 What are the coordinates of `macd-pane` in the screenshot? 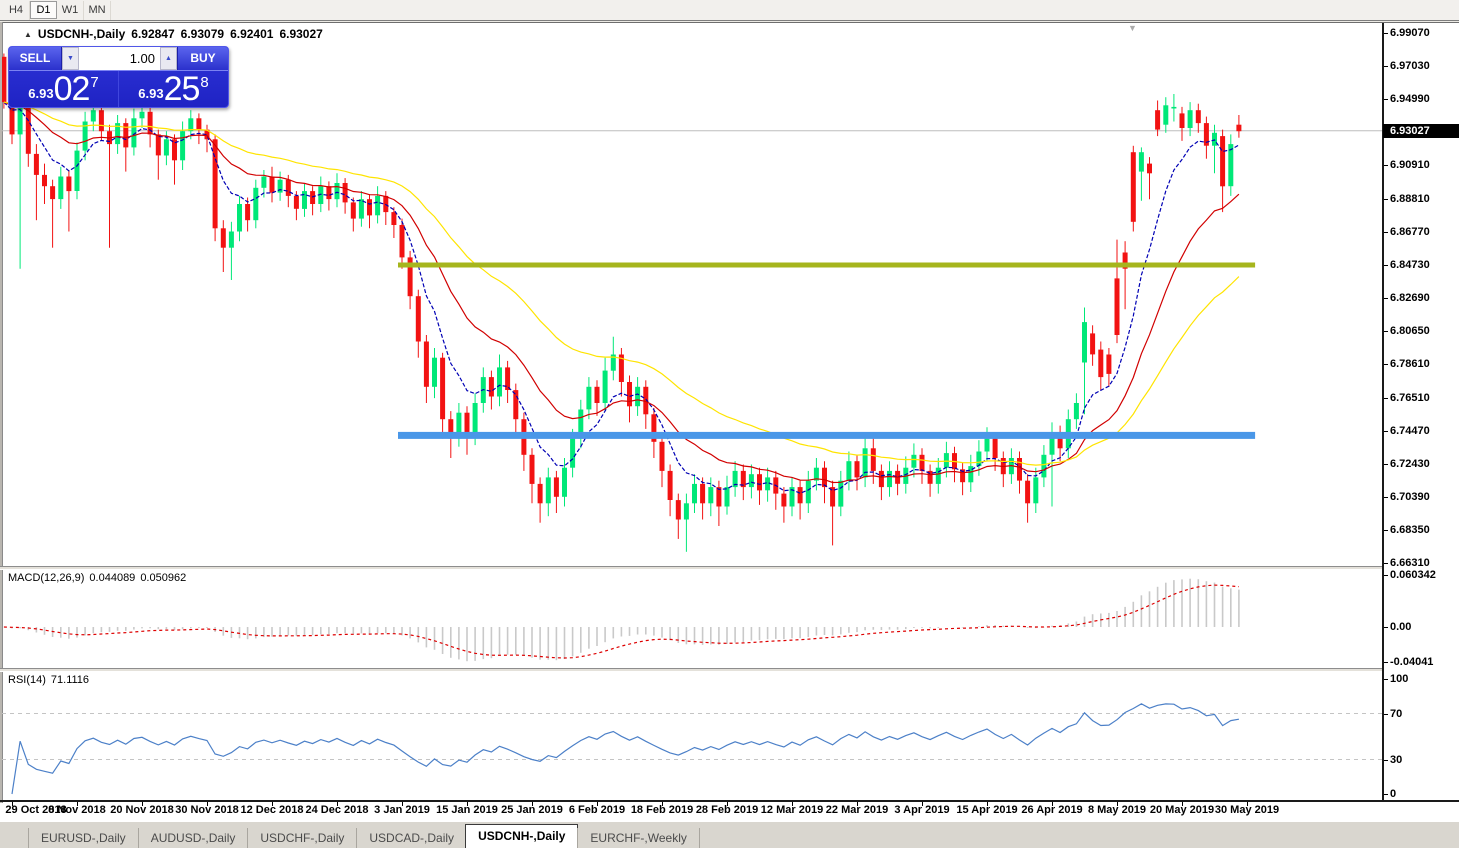 It's located at (692, 619).